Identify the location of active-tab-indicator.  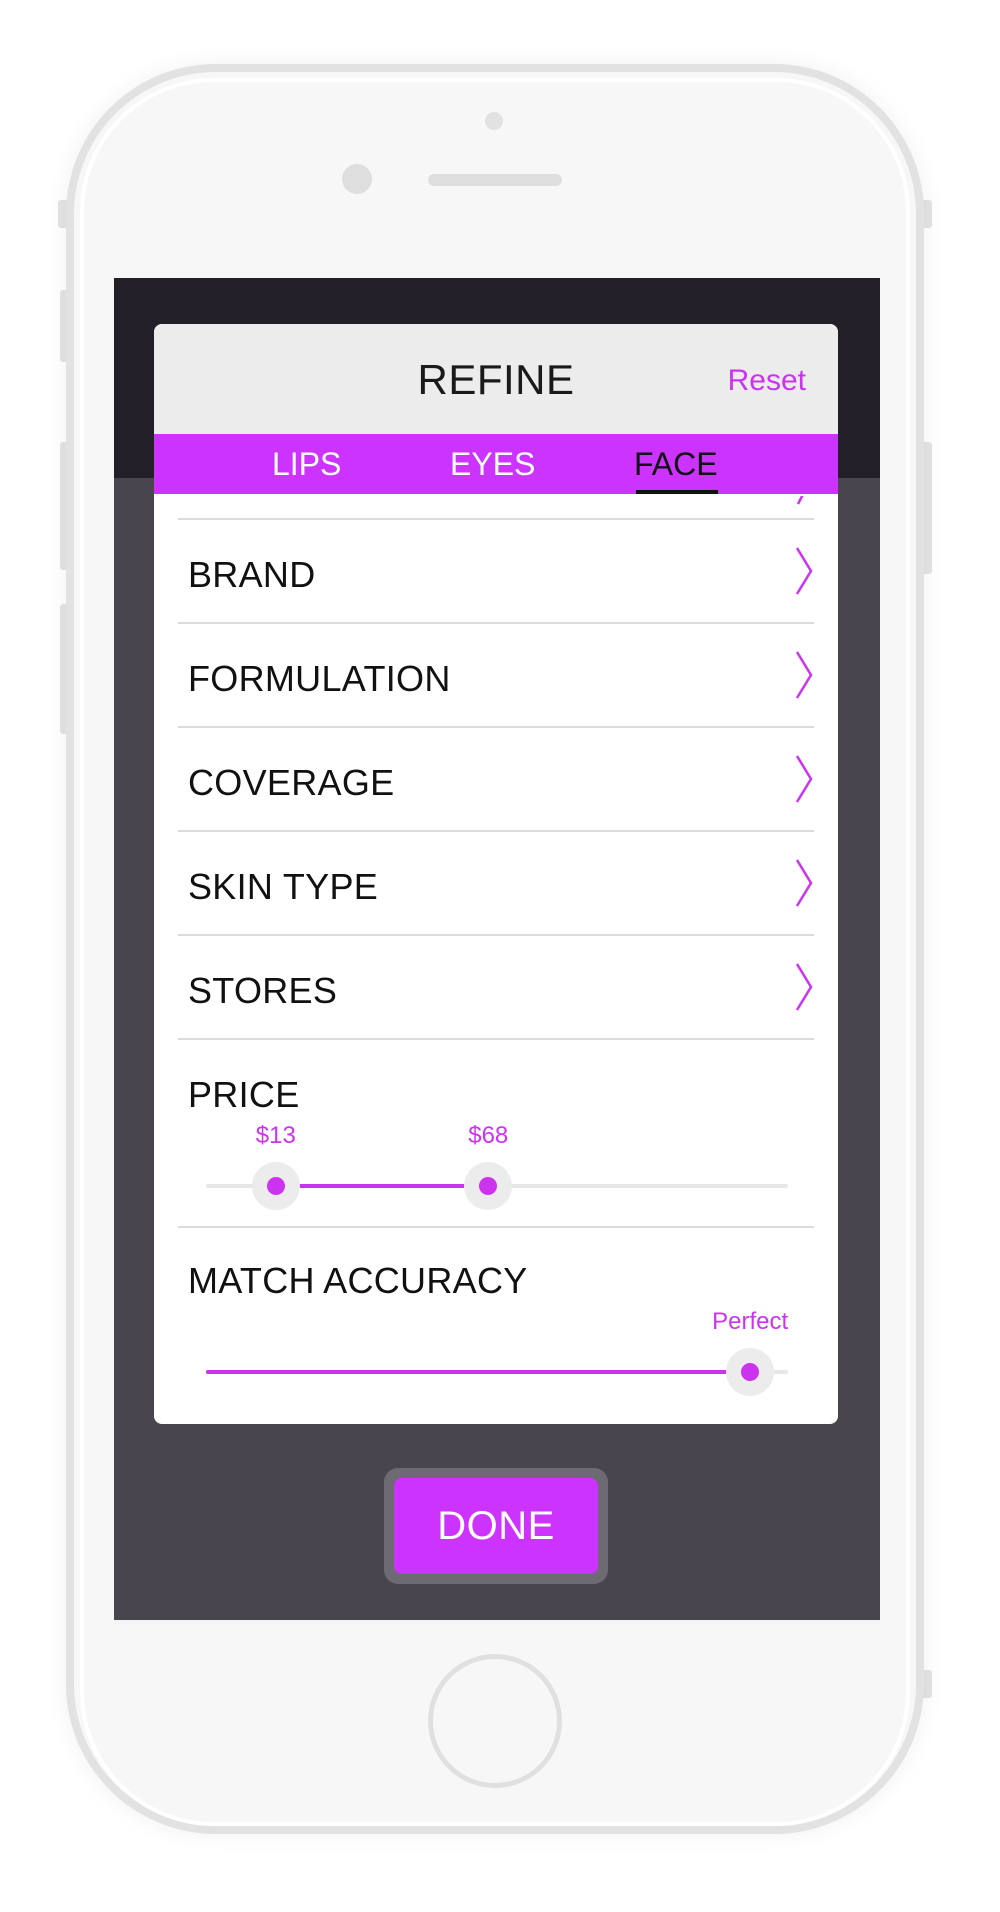
(677, 492).